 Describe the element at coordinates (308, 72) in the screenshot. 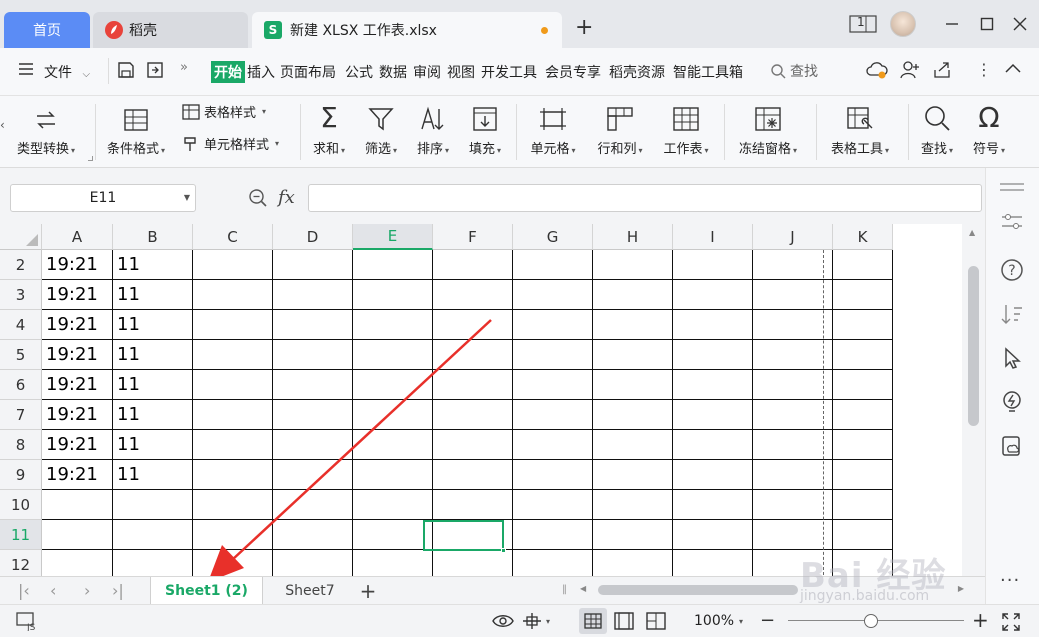

I see `menu-page-layout: 页面布局` at that location.